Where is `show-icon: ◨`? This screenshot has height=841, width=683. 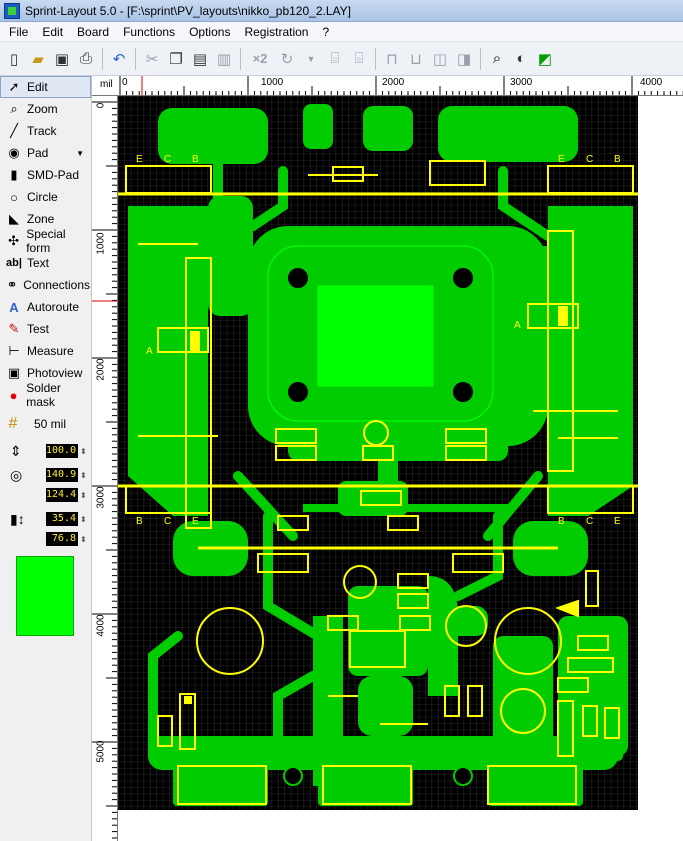
show-icon: ◨ is located at coordinates (464, 59).